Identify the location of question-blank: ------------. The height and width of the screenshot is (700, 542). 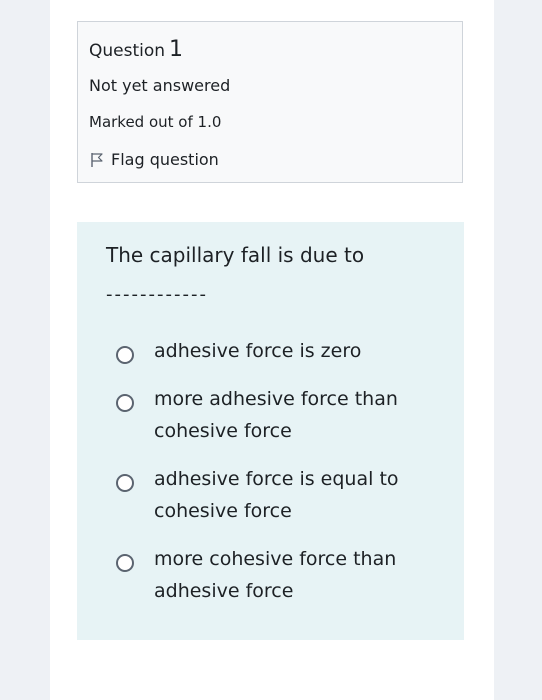
(157, 294).